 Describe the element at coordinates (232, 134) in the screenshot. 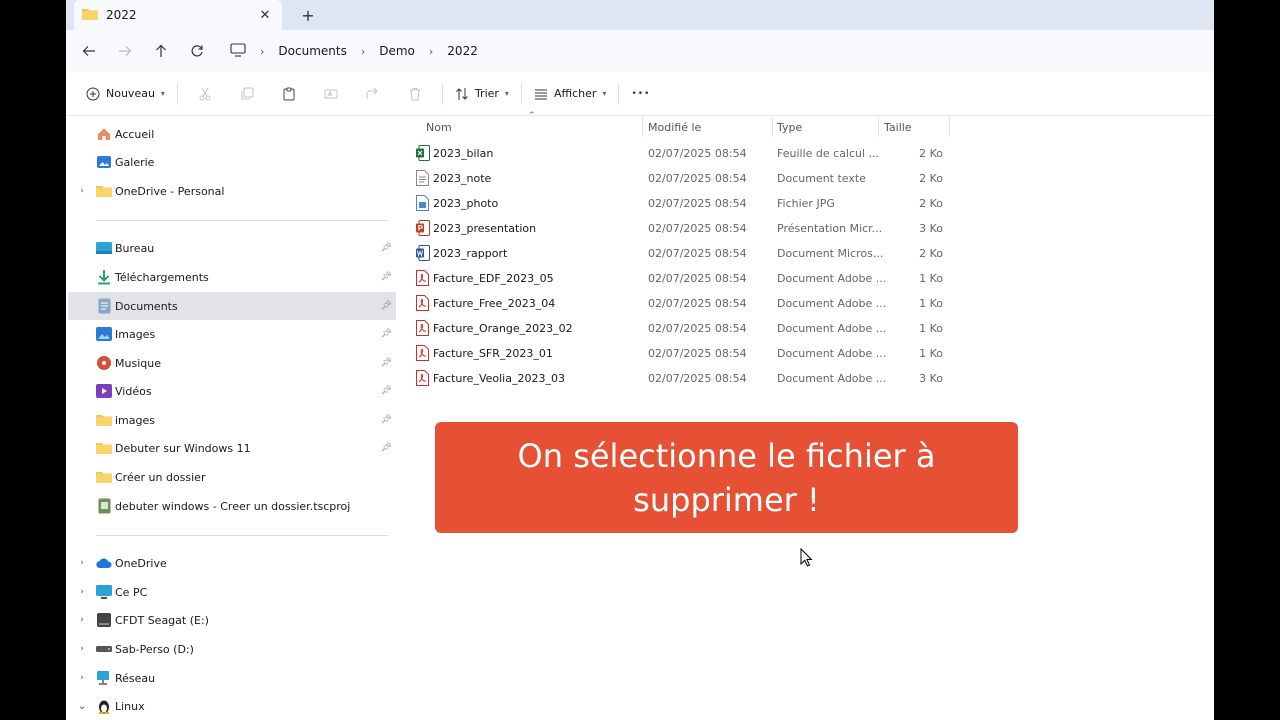

I see `sidebar-item-accueil: Accueil` at that location.